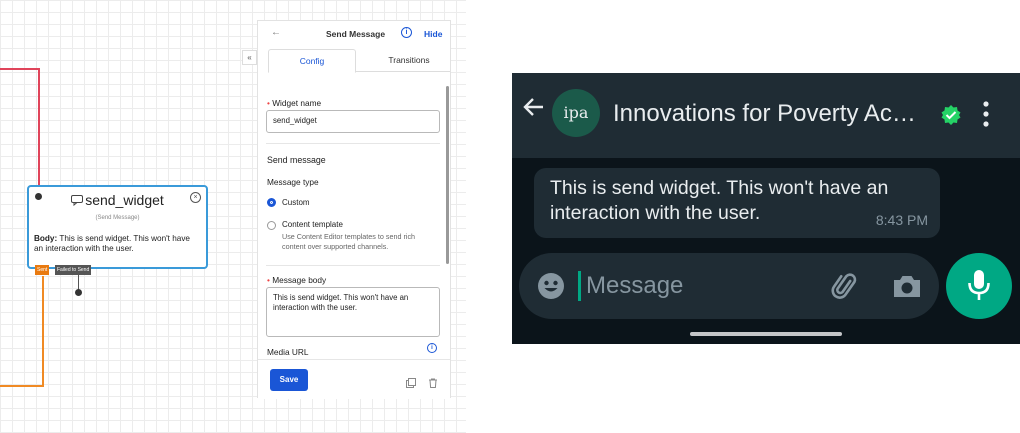 The image size is (1020, 433). I want to click on hide-button: Hide, so click(433, 34).